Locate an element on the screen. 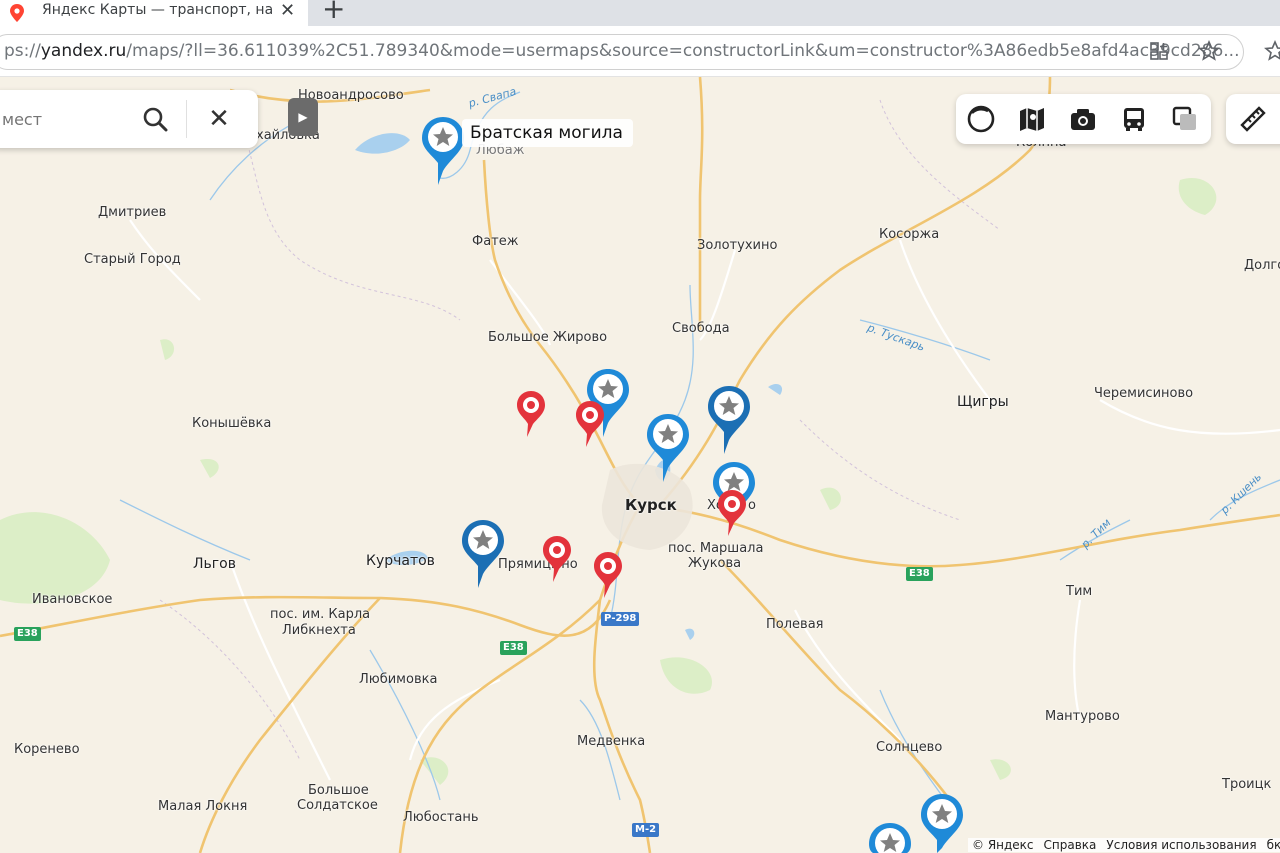  place-lgov: Льгов is located at coordinates (214, 564).